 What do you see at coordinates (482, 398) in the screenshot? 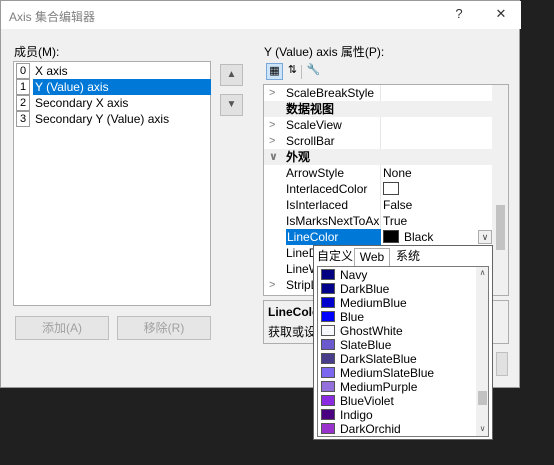
I see `color-scrollbar-thumb` at bounding box center [482, 398].